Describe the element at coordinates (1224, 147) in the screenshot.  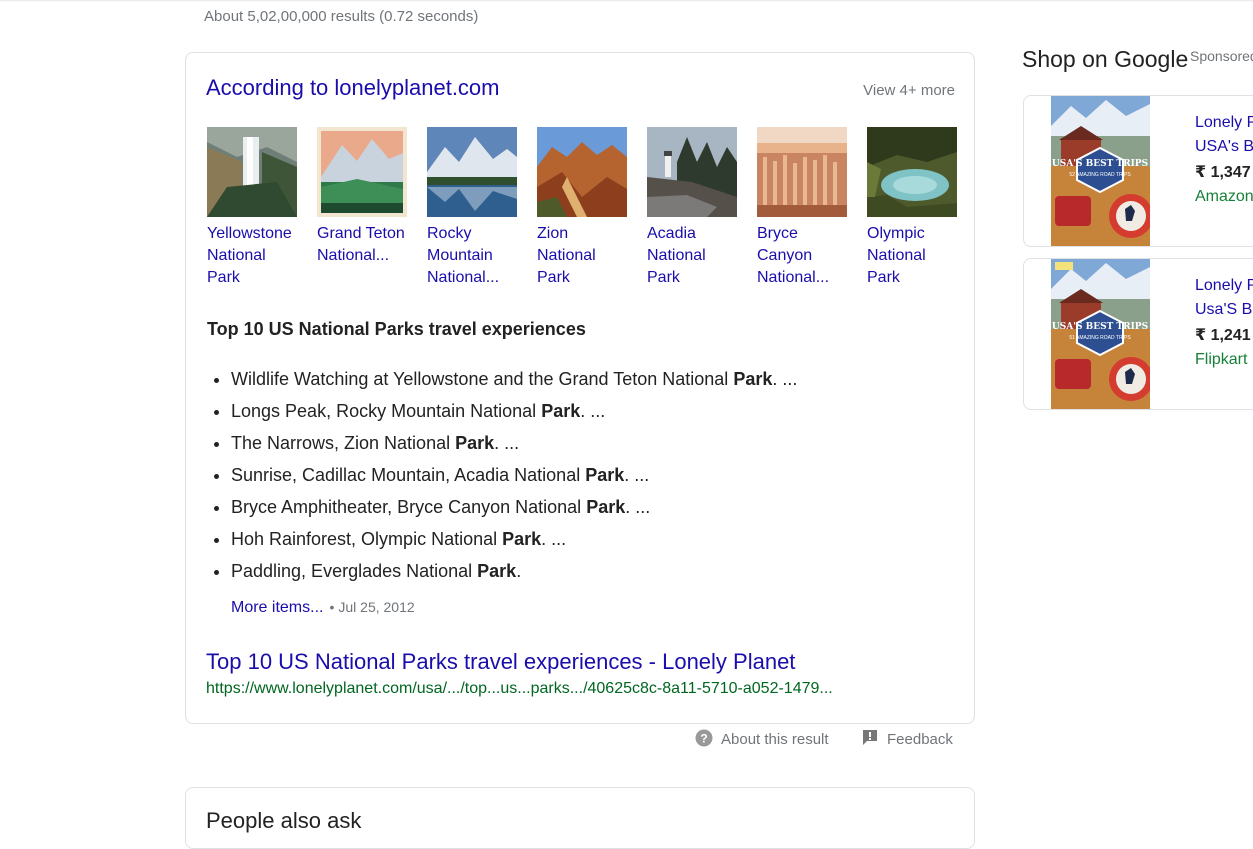
I see `product-title-line2: USA's Best Trips` at that location.